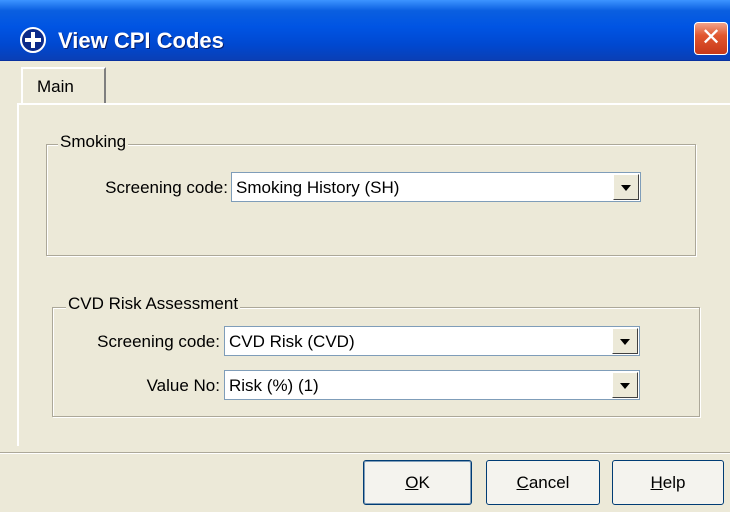  Describe the element at coordinates (522, 482) in the screenshot. I see `cancel-mnemonic: C` at that location.